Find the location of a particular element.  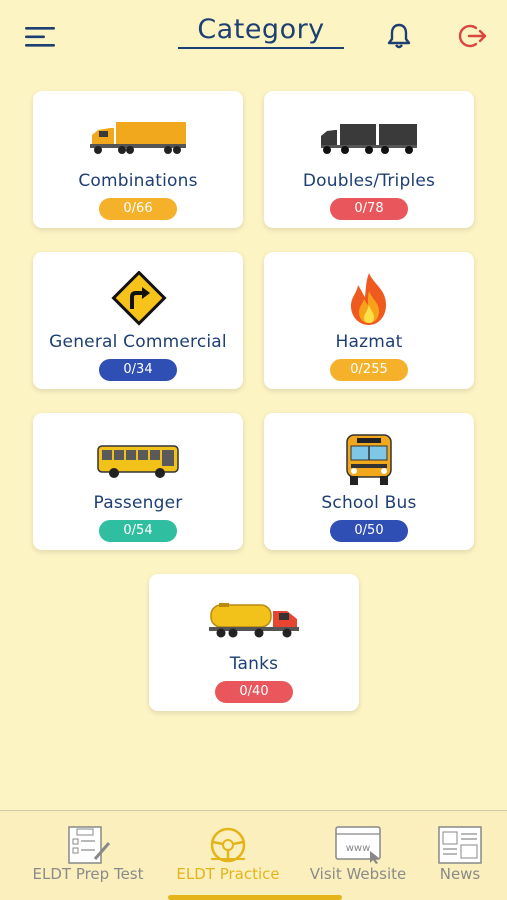

category-card-hazmat: Hazmat 0/255 is located at coordinates (369, 320).